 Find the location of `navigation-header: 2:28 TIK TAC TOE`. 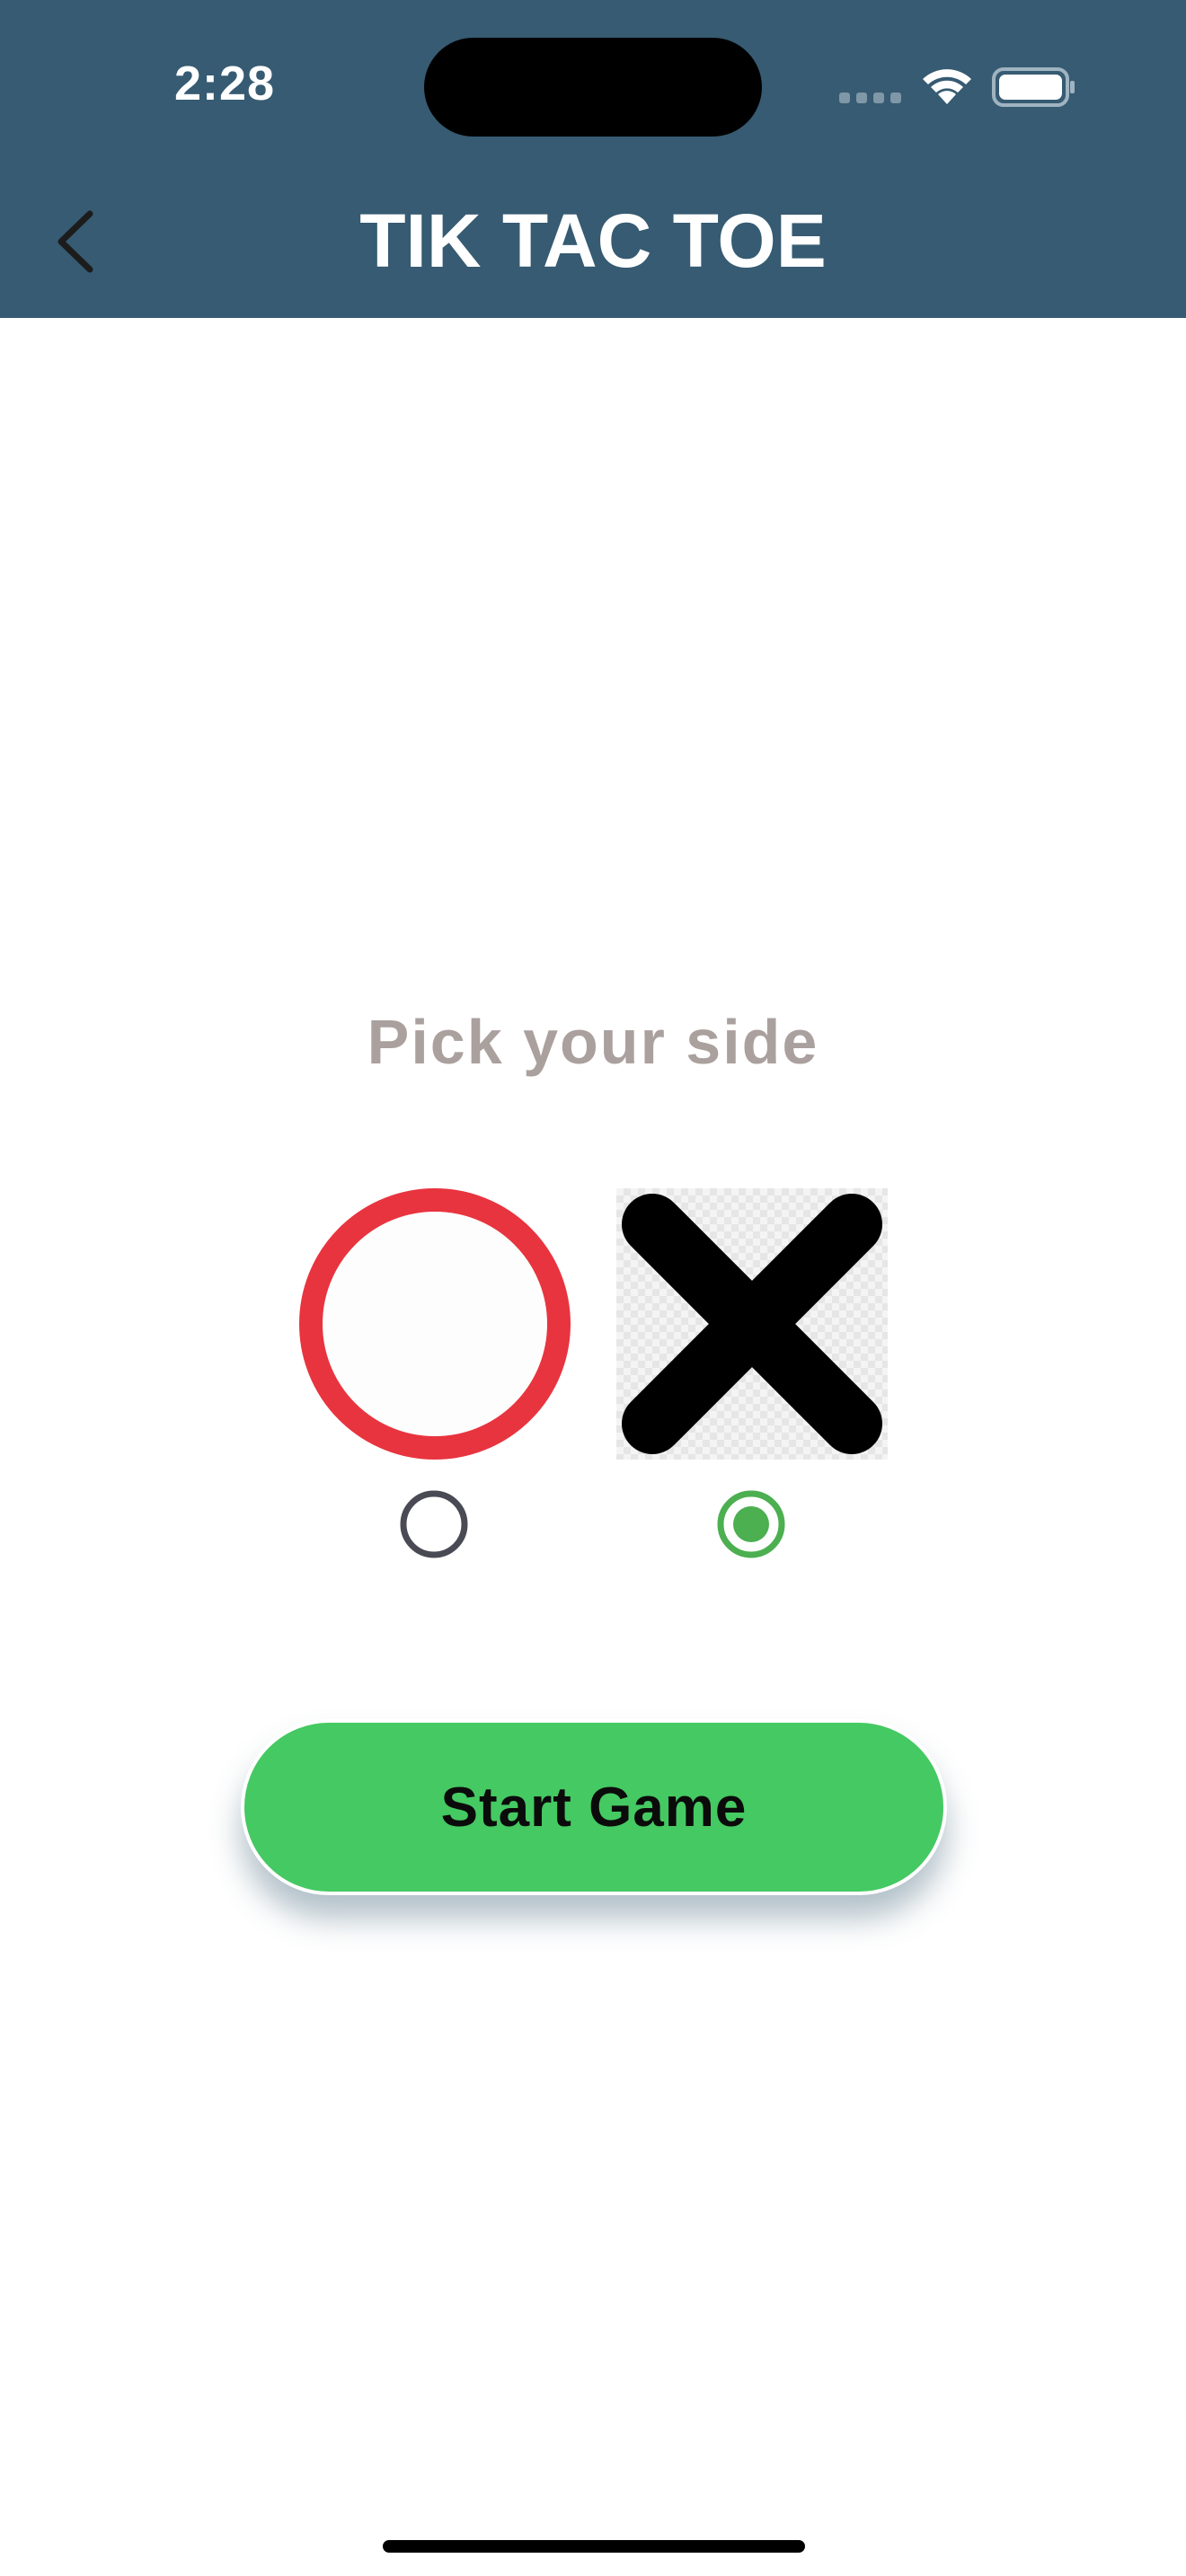

navigation-header: 2:28 TIK TAC TOE is located at coordinates (593, 159).